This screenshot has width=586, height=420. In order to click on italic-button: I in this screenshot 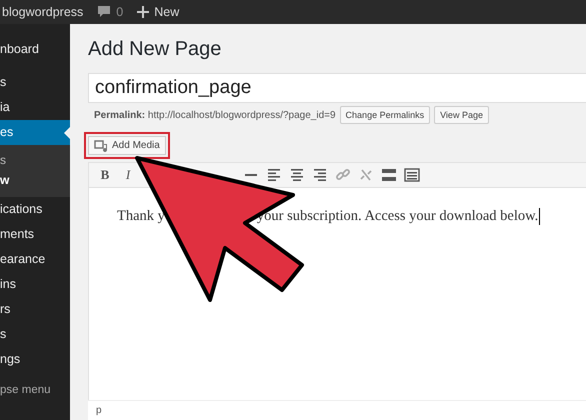, I will do `click(128, 175)`.